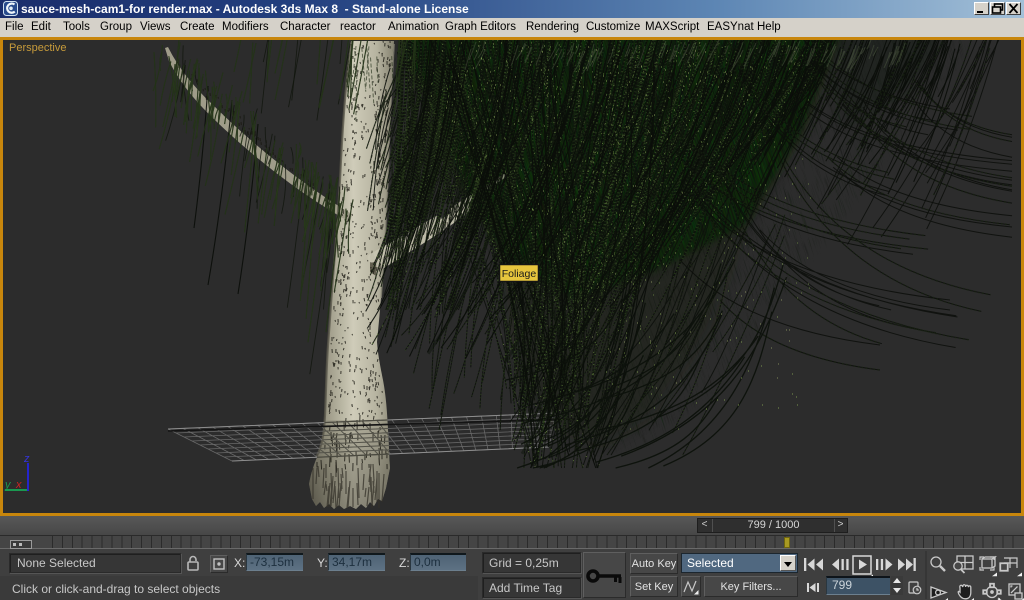 The width and height of the screenshot is (1024, 600). What do you see at coordinates (18, 485) in the screenshot?
I see `svg-text: x` at bounding box center [18, 485].